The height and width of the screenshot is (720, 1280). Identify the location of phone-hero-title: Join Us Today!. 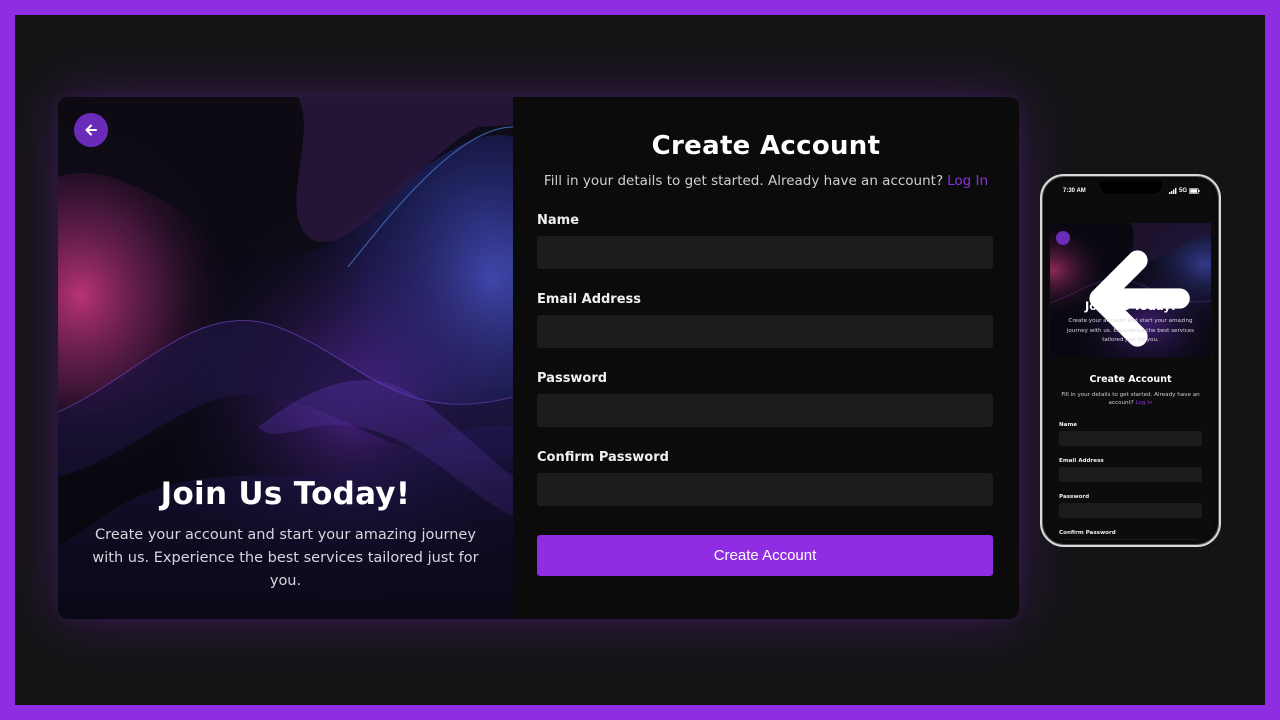
(1130, 306).